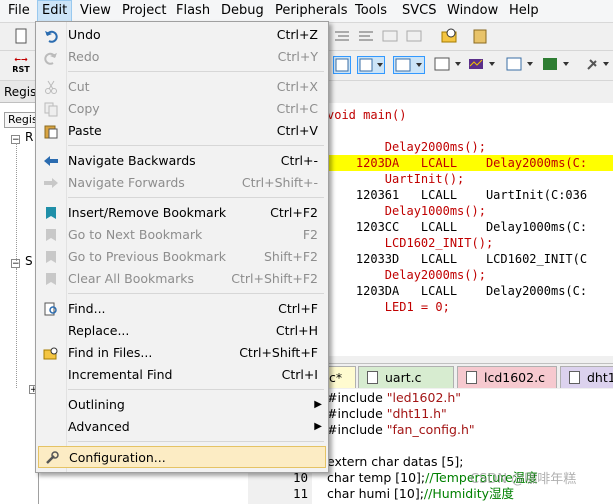  What do you see at coordinates (586, 377) in the screenshot?
I see `tab-dht11-c: dht11.c` at bounding box center [586, 377].